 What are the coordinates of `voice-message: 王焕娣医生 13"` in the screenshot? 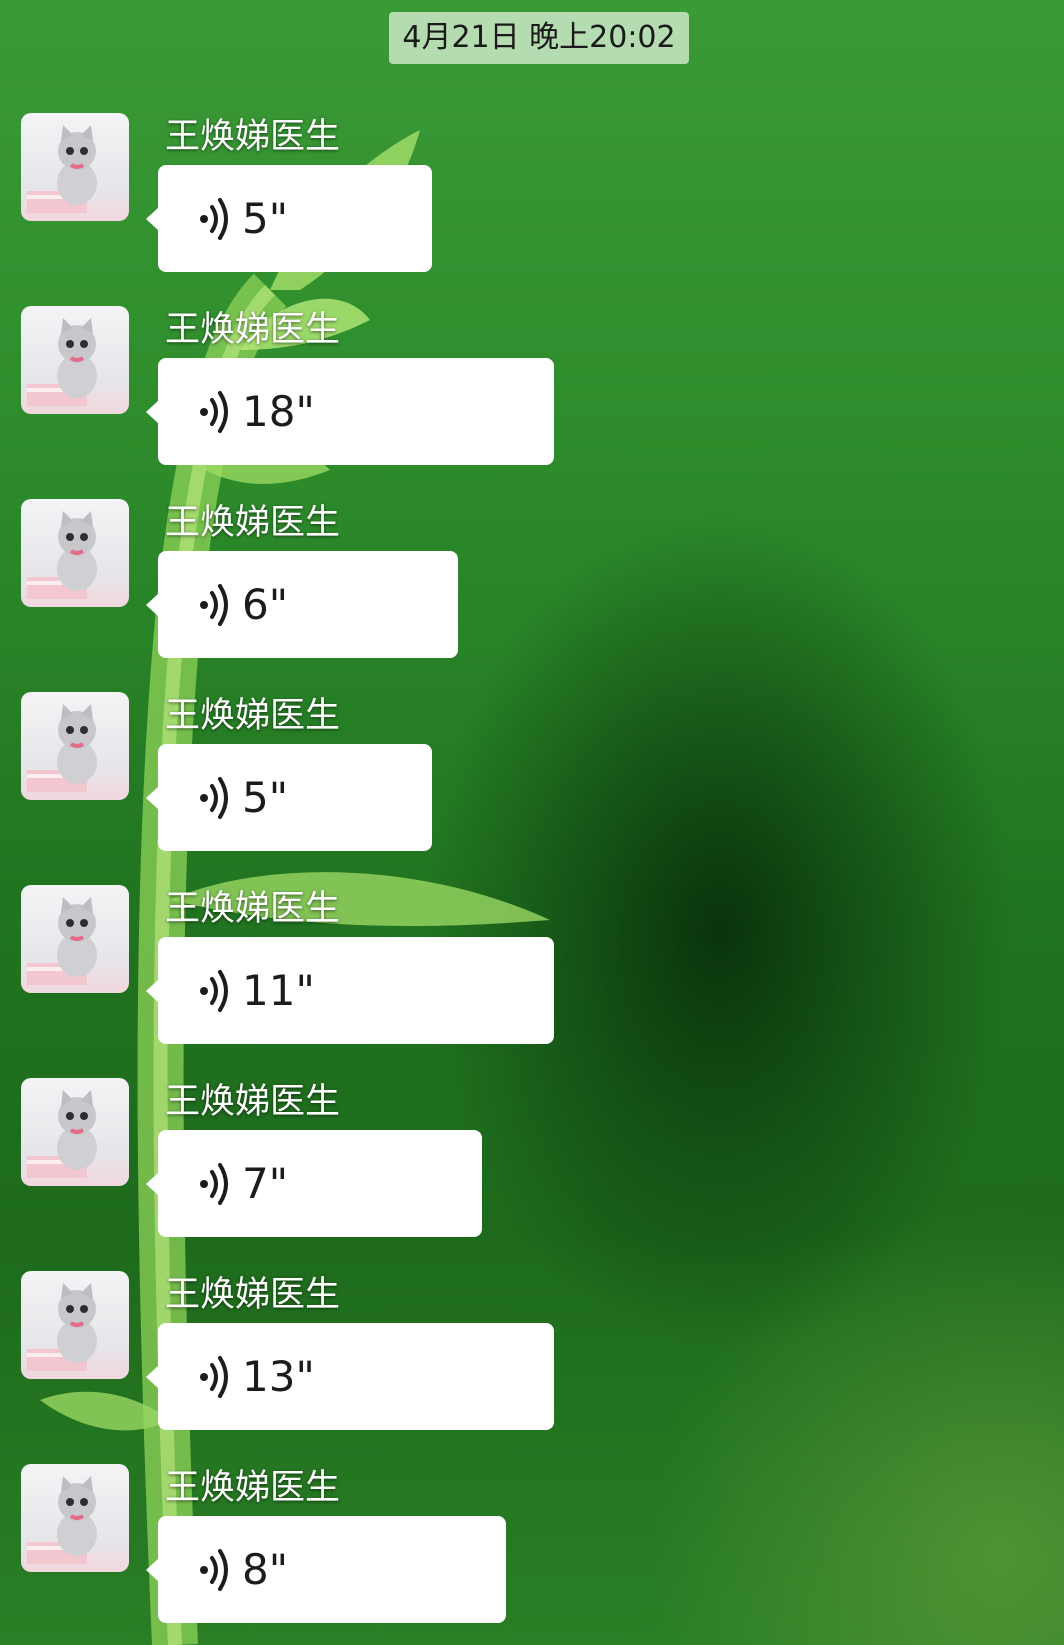 It's located at (532, 1361).